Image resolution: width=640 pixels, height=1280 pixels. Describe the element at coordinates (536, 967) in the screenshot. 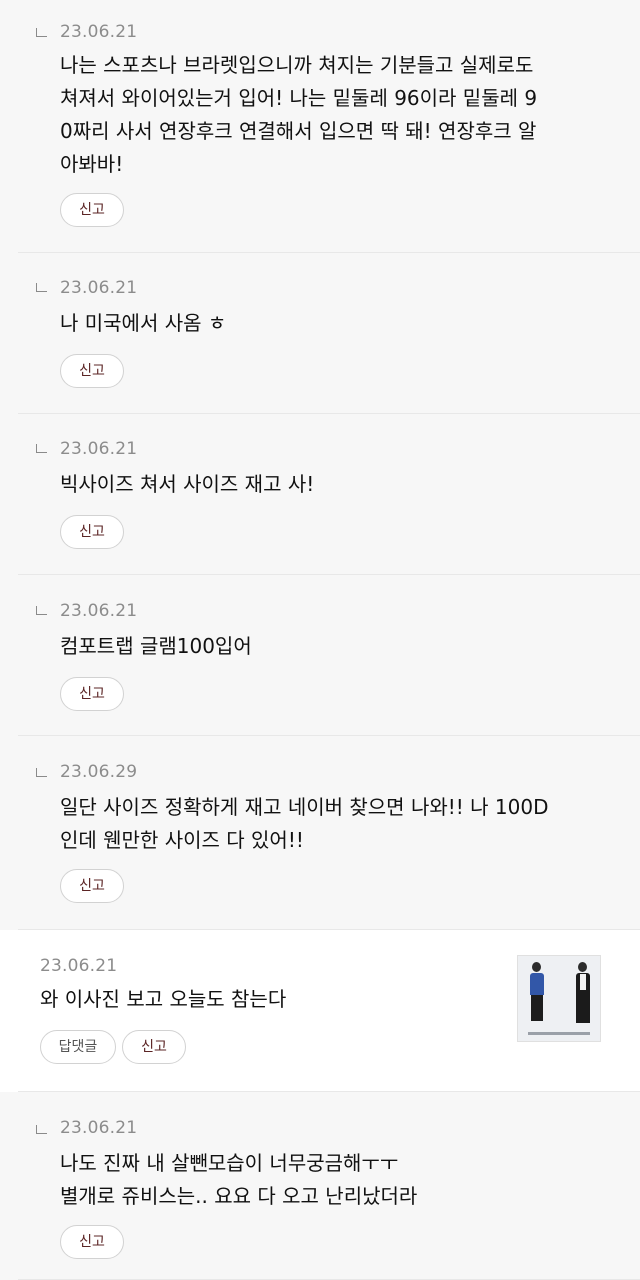

I see `person-figure-left` at that location.